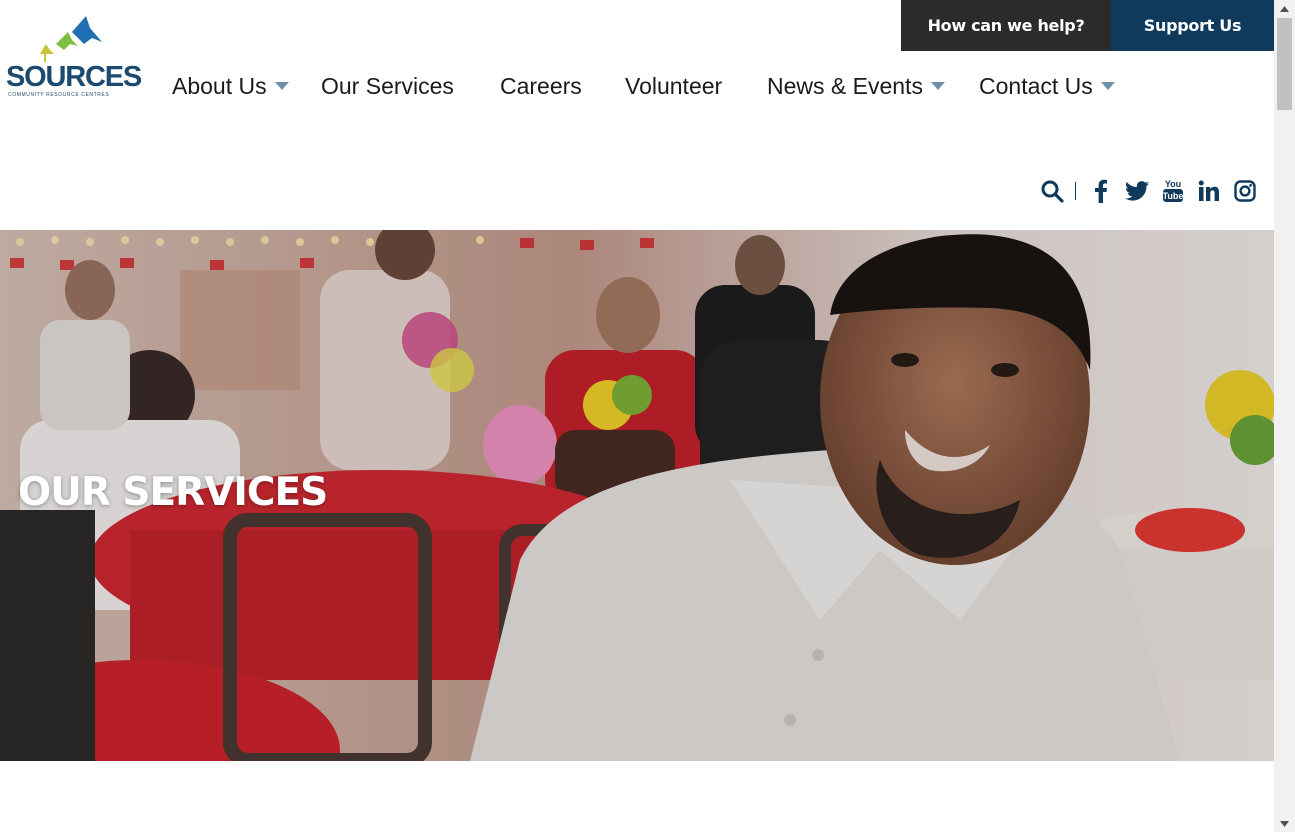 The width and height of the screenshot is (1295, 832). I want to click on sources-logo: SOURCES COMMUNITY RESOURCE CENTRES, so click(73, 57).